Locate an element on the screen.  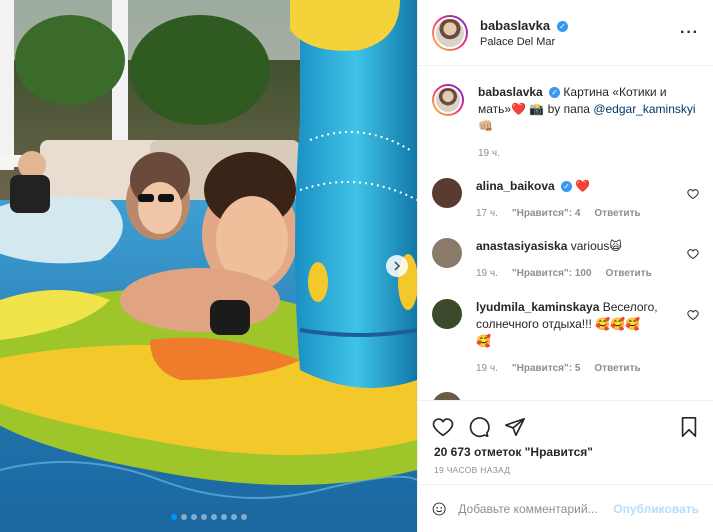
caption-username: babaslavka is located at coordinates (510, 92).